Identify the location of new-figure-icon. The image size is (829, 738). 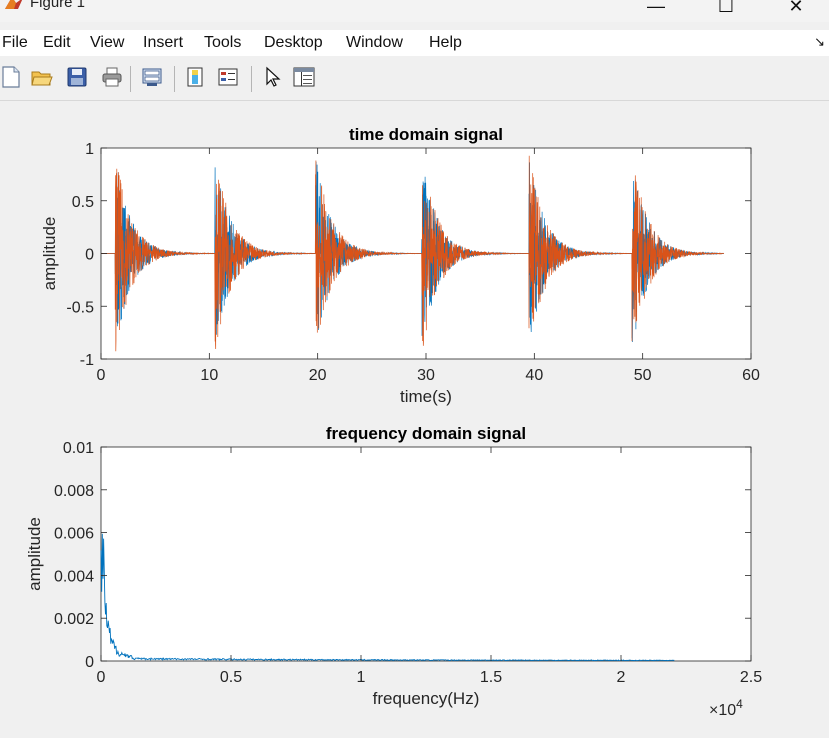
(11, 77).